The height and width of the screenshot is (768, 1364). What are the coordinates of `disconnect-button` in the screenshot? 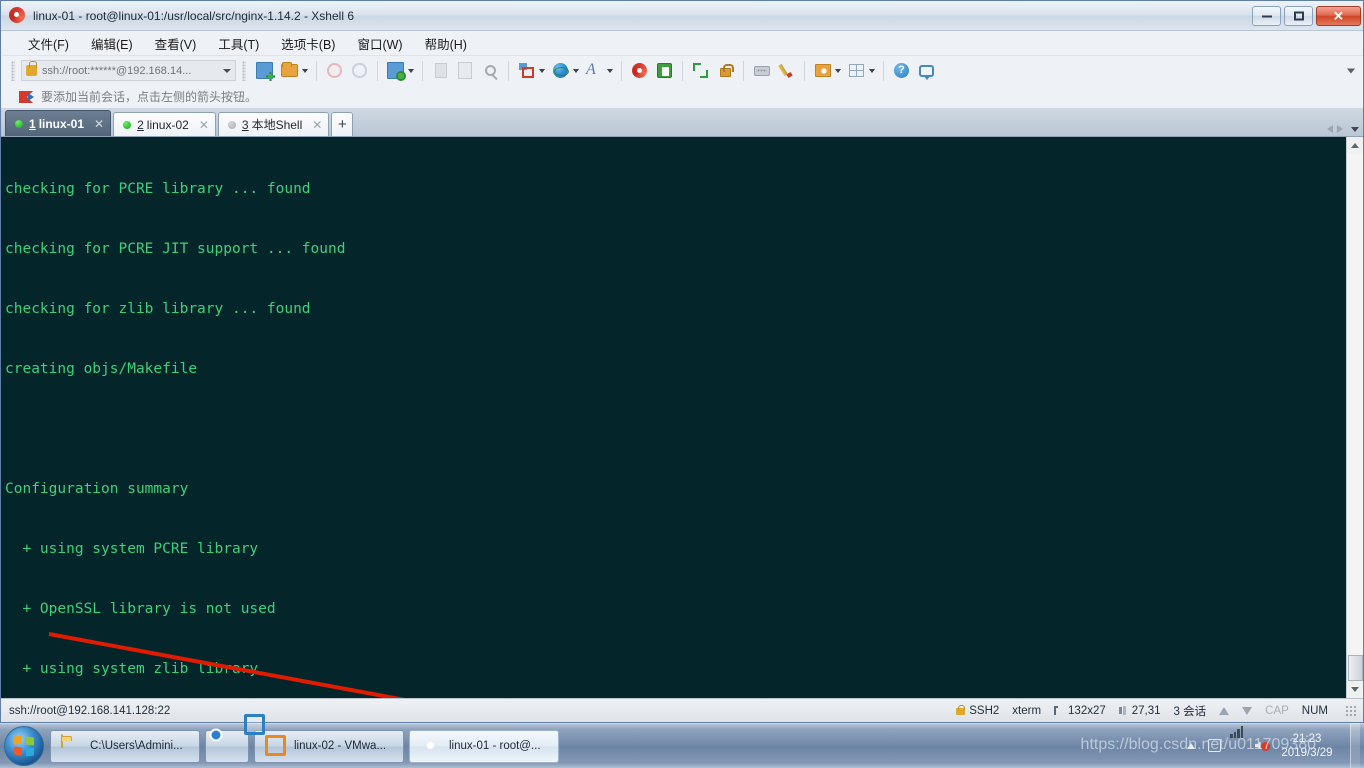 It's located at (334, 70).